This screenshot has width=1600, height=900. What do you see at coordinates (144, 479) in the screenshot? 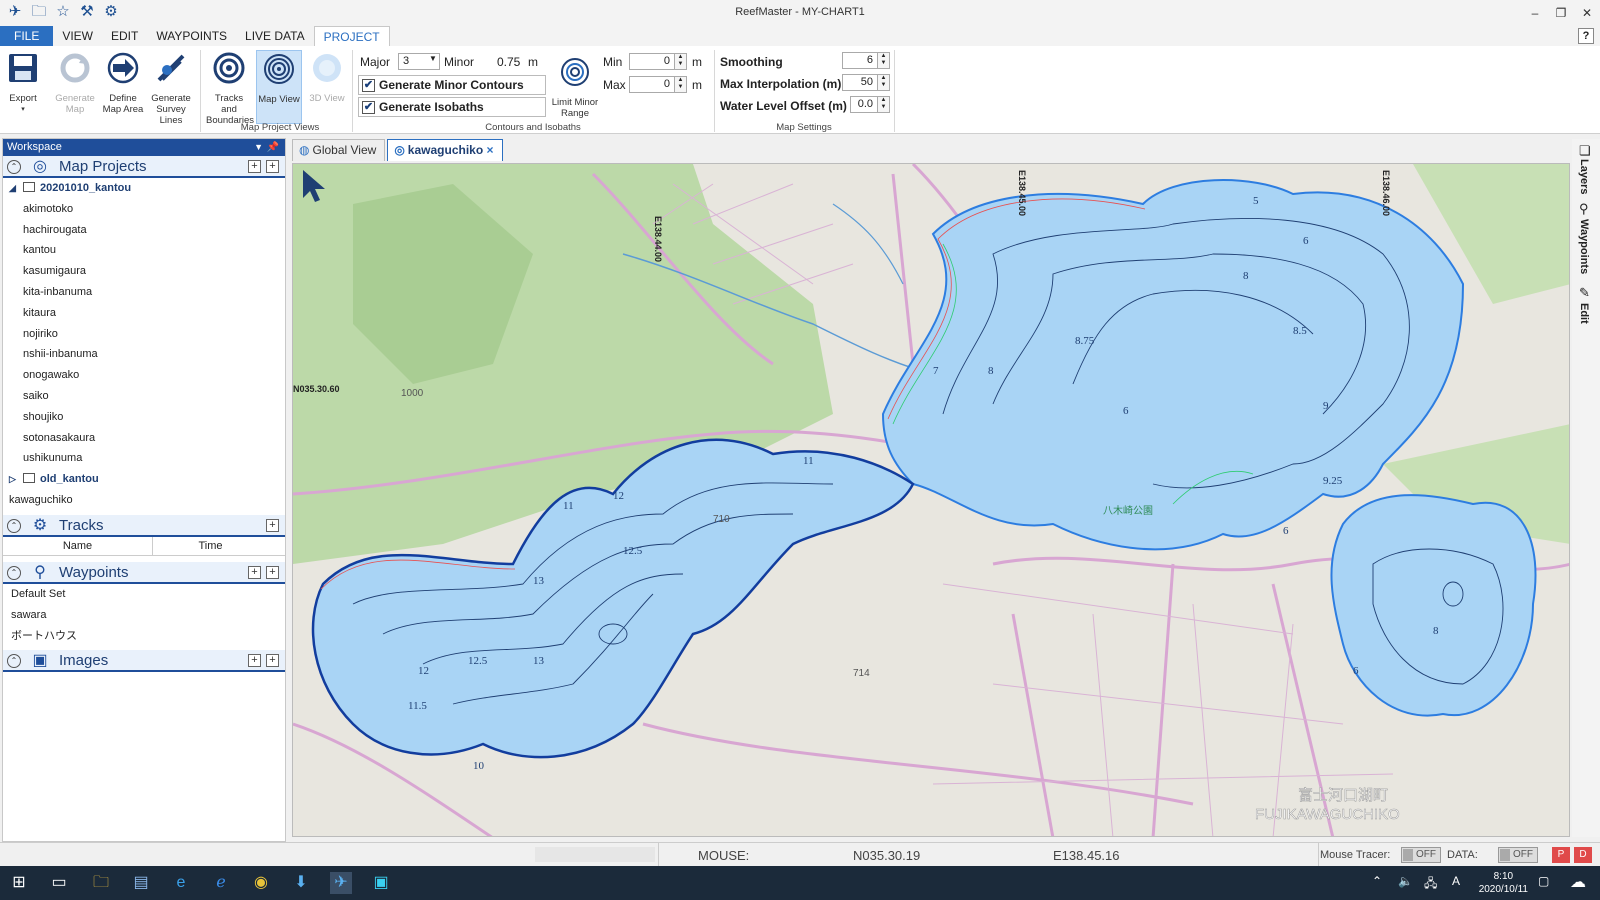
I see `tree-folder-old-kantou: ▷ old_kantou` at bounding box center [144, 479].